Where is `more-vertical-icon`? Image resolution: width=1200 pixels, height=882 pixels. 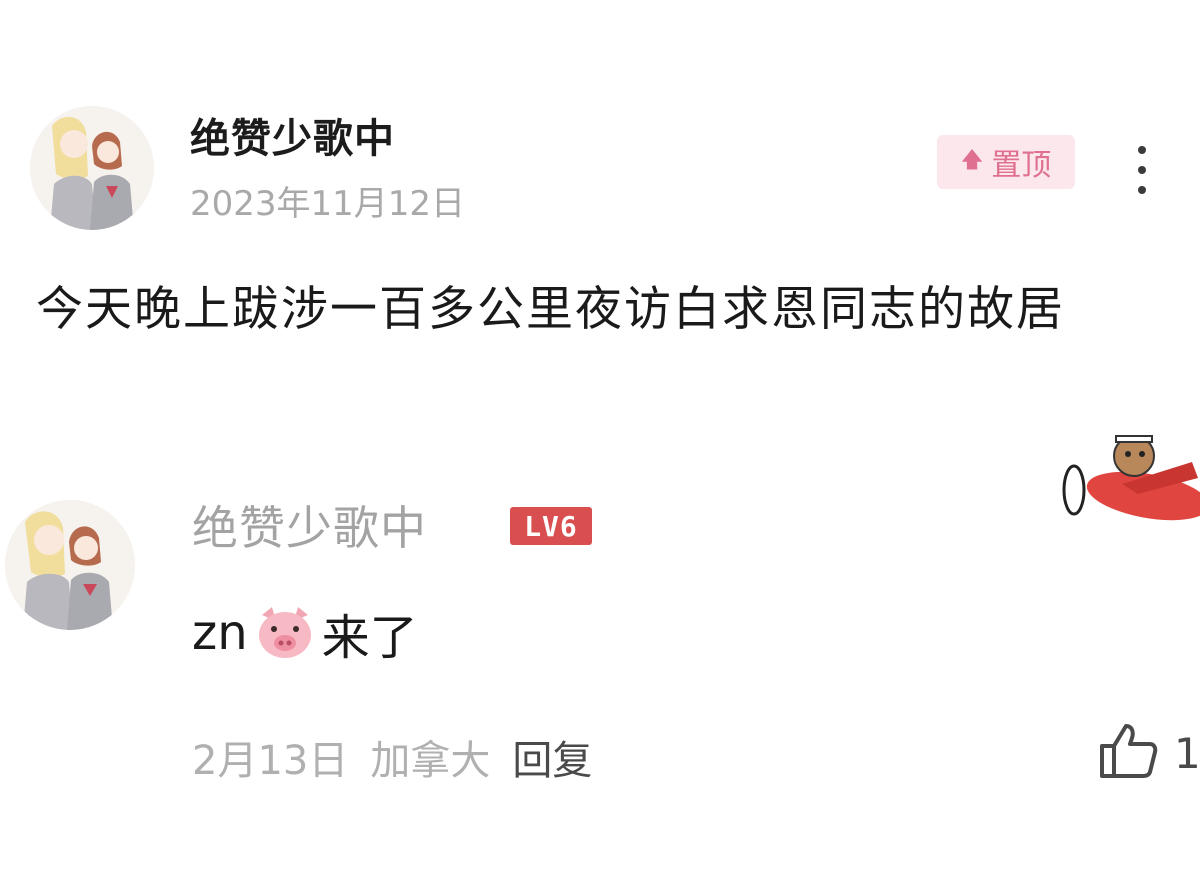 more-vertical-icon is located at coordinates (1142, 150).